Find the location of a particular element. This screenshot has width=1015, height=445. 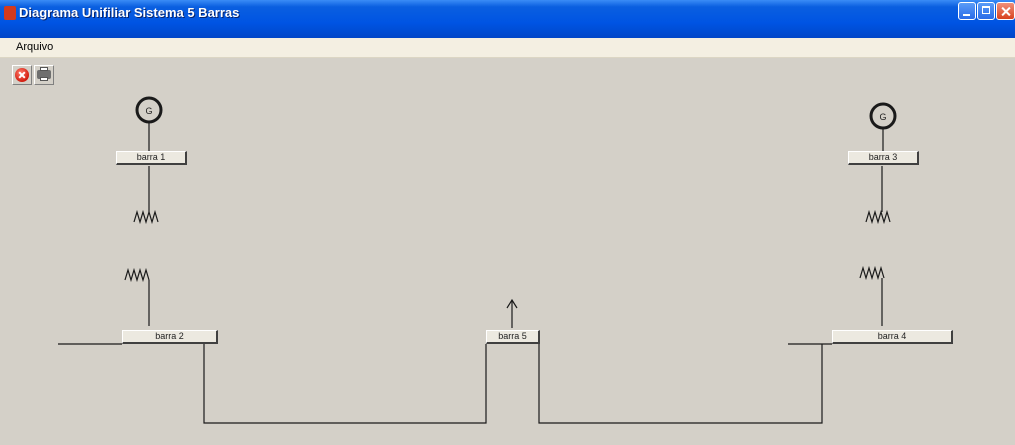

line-3-4-zigzag-lower is located at coordinates (872, 273).